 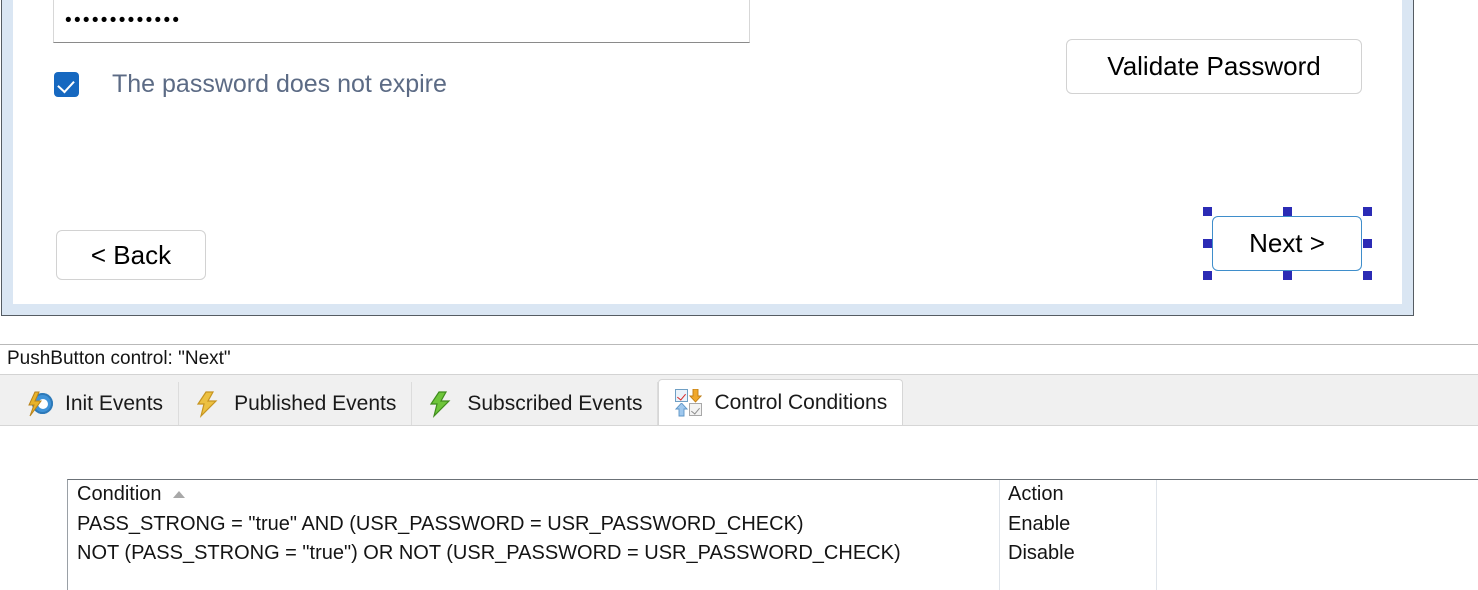 What do you see at coordinates (1039, 524) in the screenshot?
I see `cell-action: Enable` at bounding box center [1039, 524].